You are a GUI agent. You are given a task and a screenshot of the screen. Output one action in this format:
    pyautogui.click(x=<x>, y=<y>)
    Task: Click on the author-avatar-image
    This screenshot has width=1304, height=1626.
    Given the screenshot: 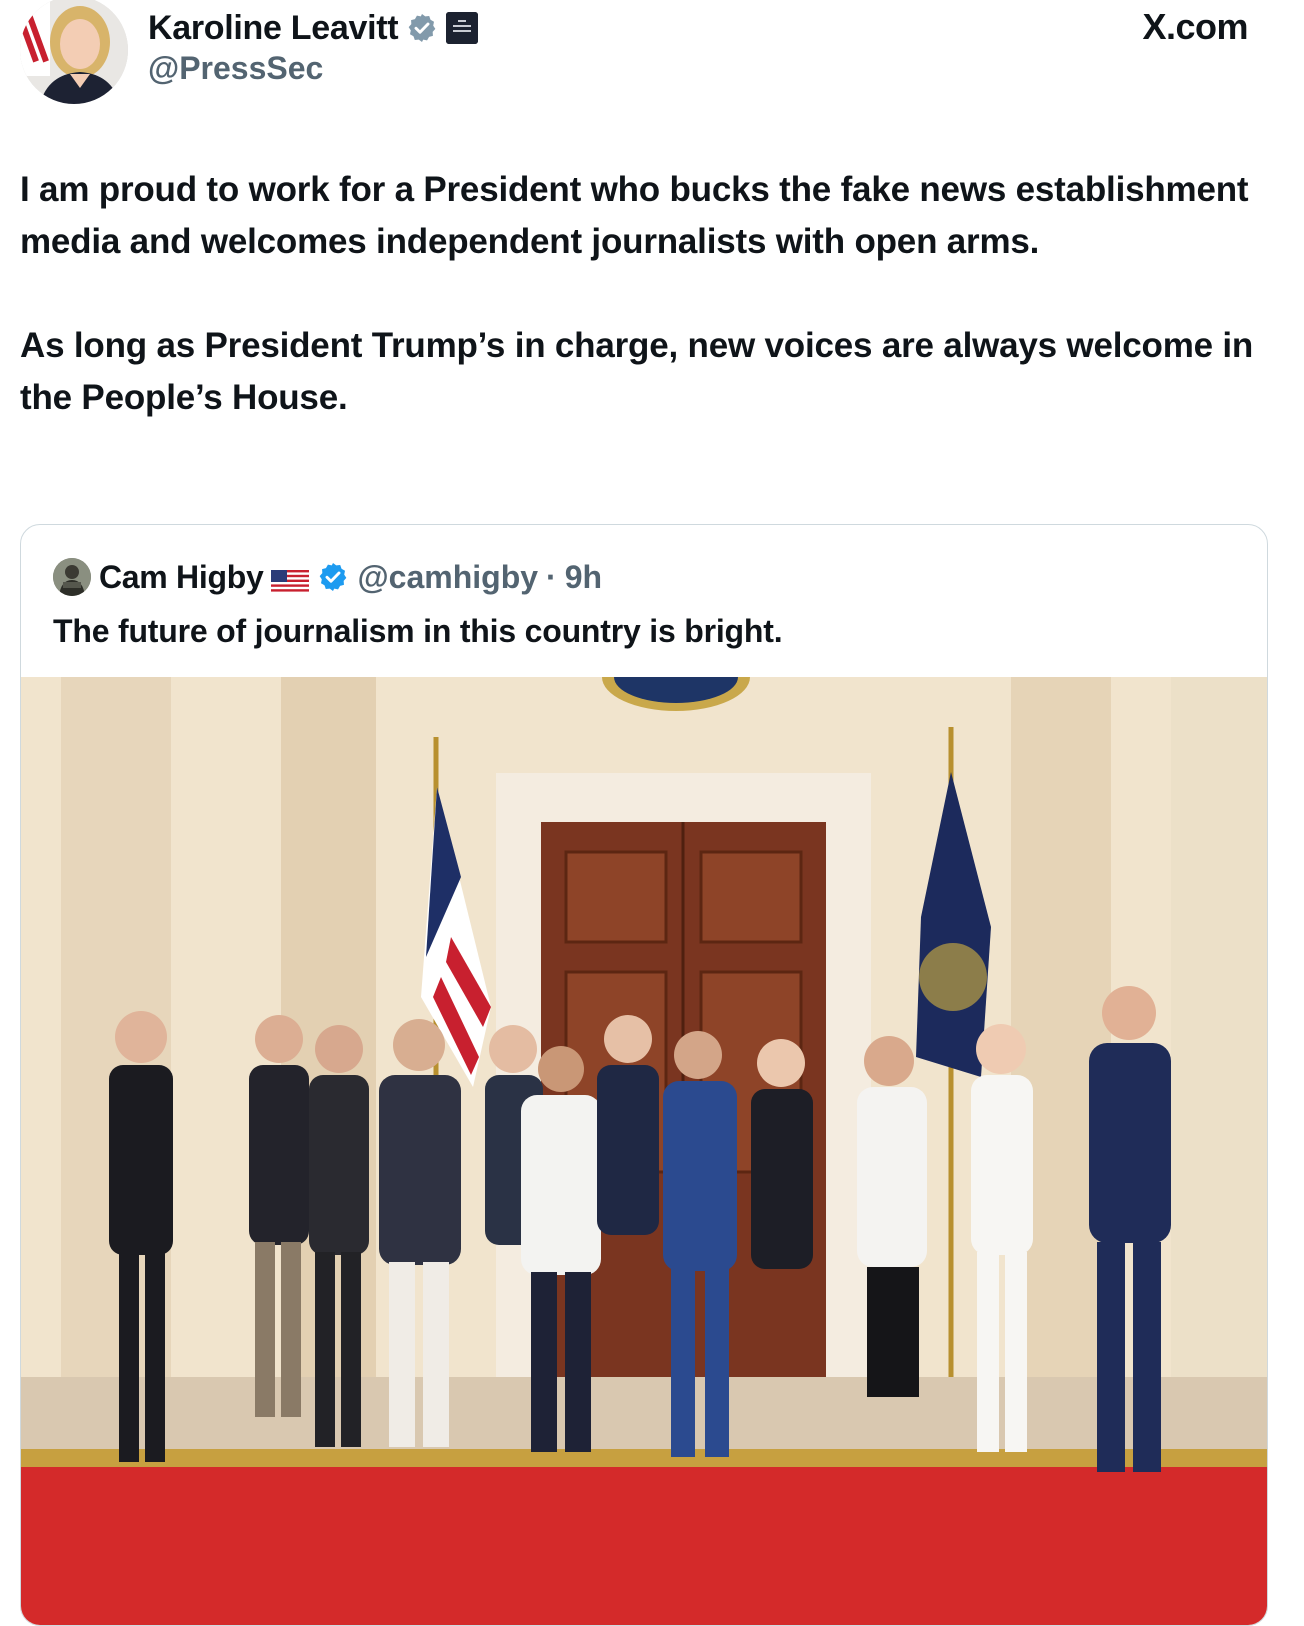 What is the action you would take?
    pyautogui.click(x=74, y=52)
    